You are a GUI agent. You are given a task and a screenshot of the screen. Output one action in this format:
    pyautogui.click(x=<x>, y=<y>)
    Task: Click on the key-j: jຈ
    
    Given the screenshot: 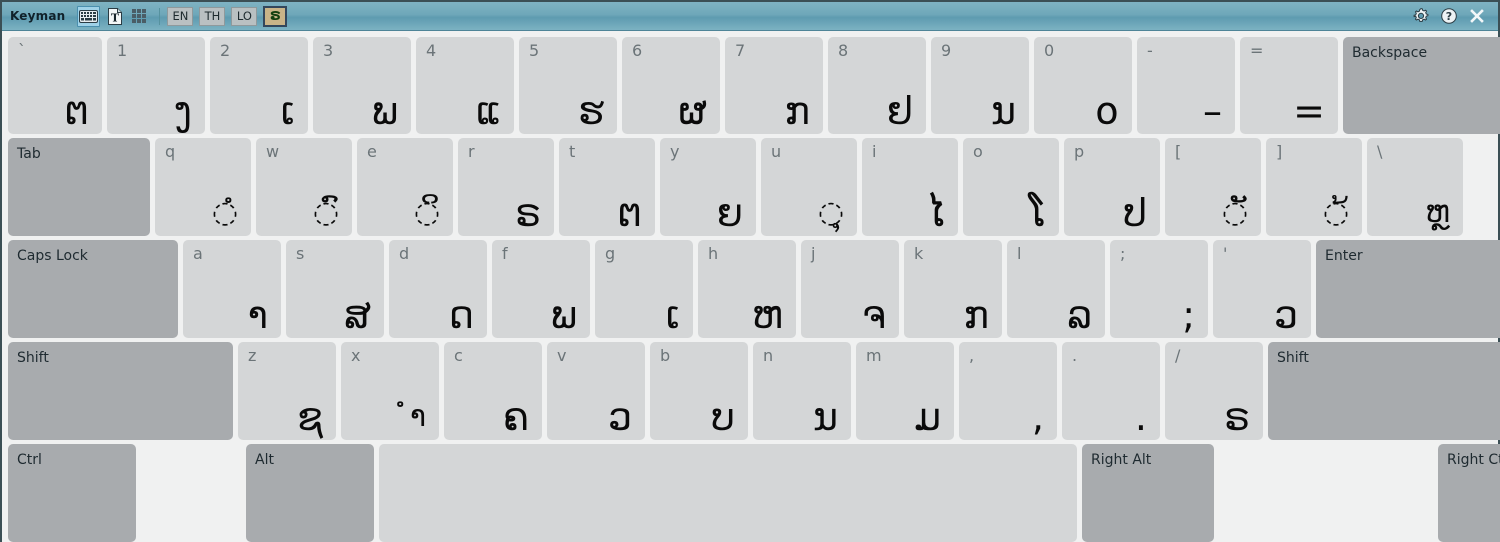 What is the action you would take?
    pyautogui.click(x=850, y=289)
    